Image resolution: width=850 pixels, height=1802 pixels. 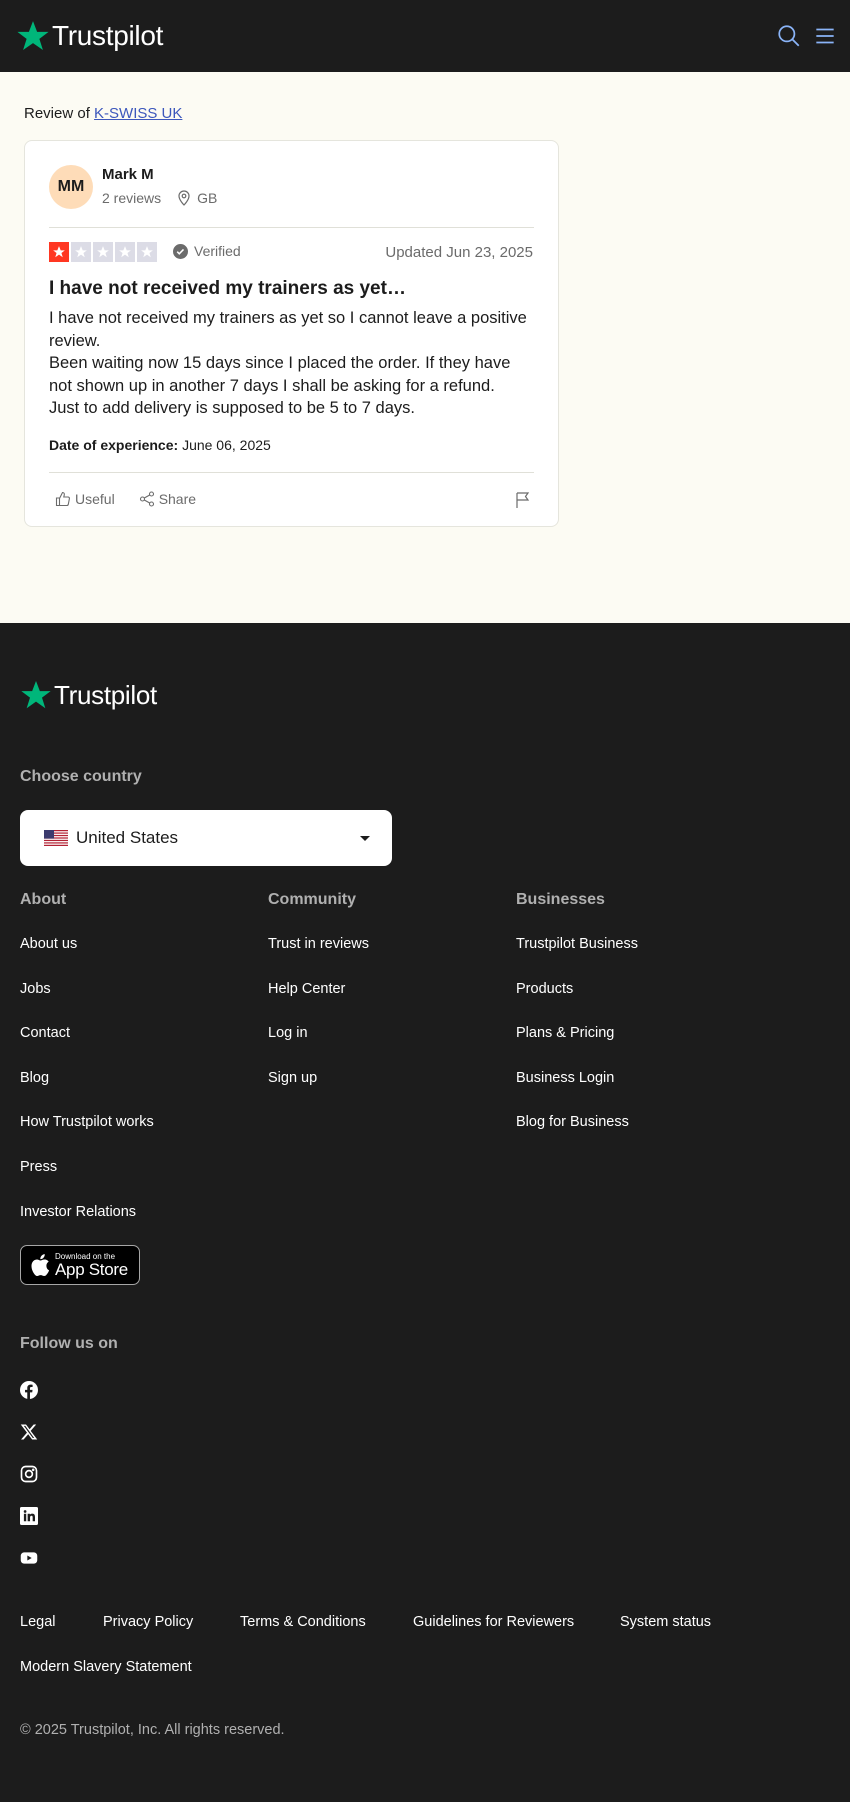 I want to click on footer-link-blog-for-business: Blog for Business, so click(x=572, y=1122).